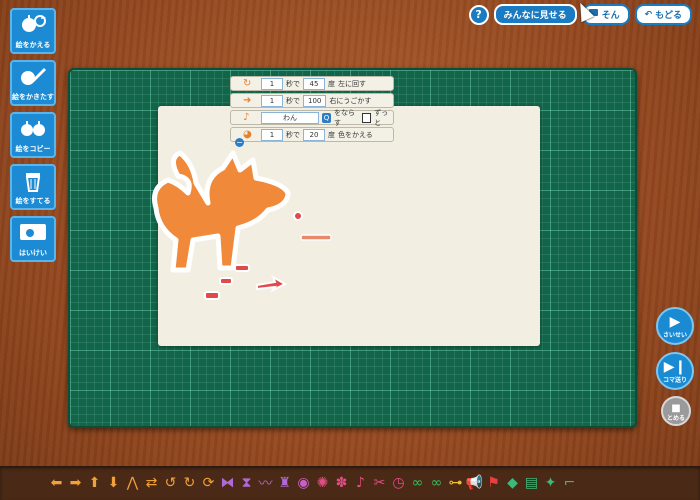 The image size is (700, 500). What do you see at coordinates (303, 483) in the screenshot?
I see `size-tool: ◉` at bounding box center [303, 483].